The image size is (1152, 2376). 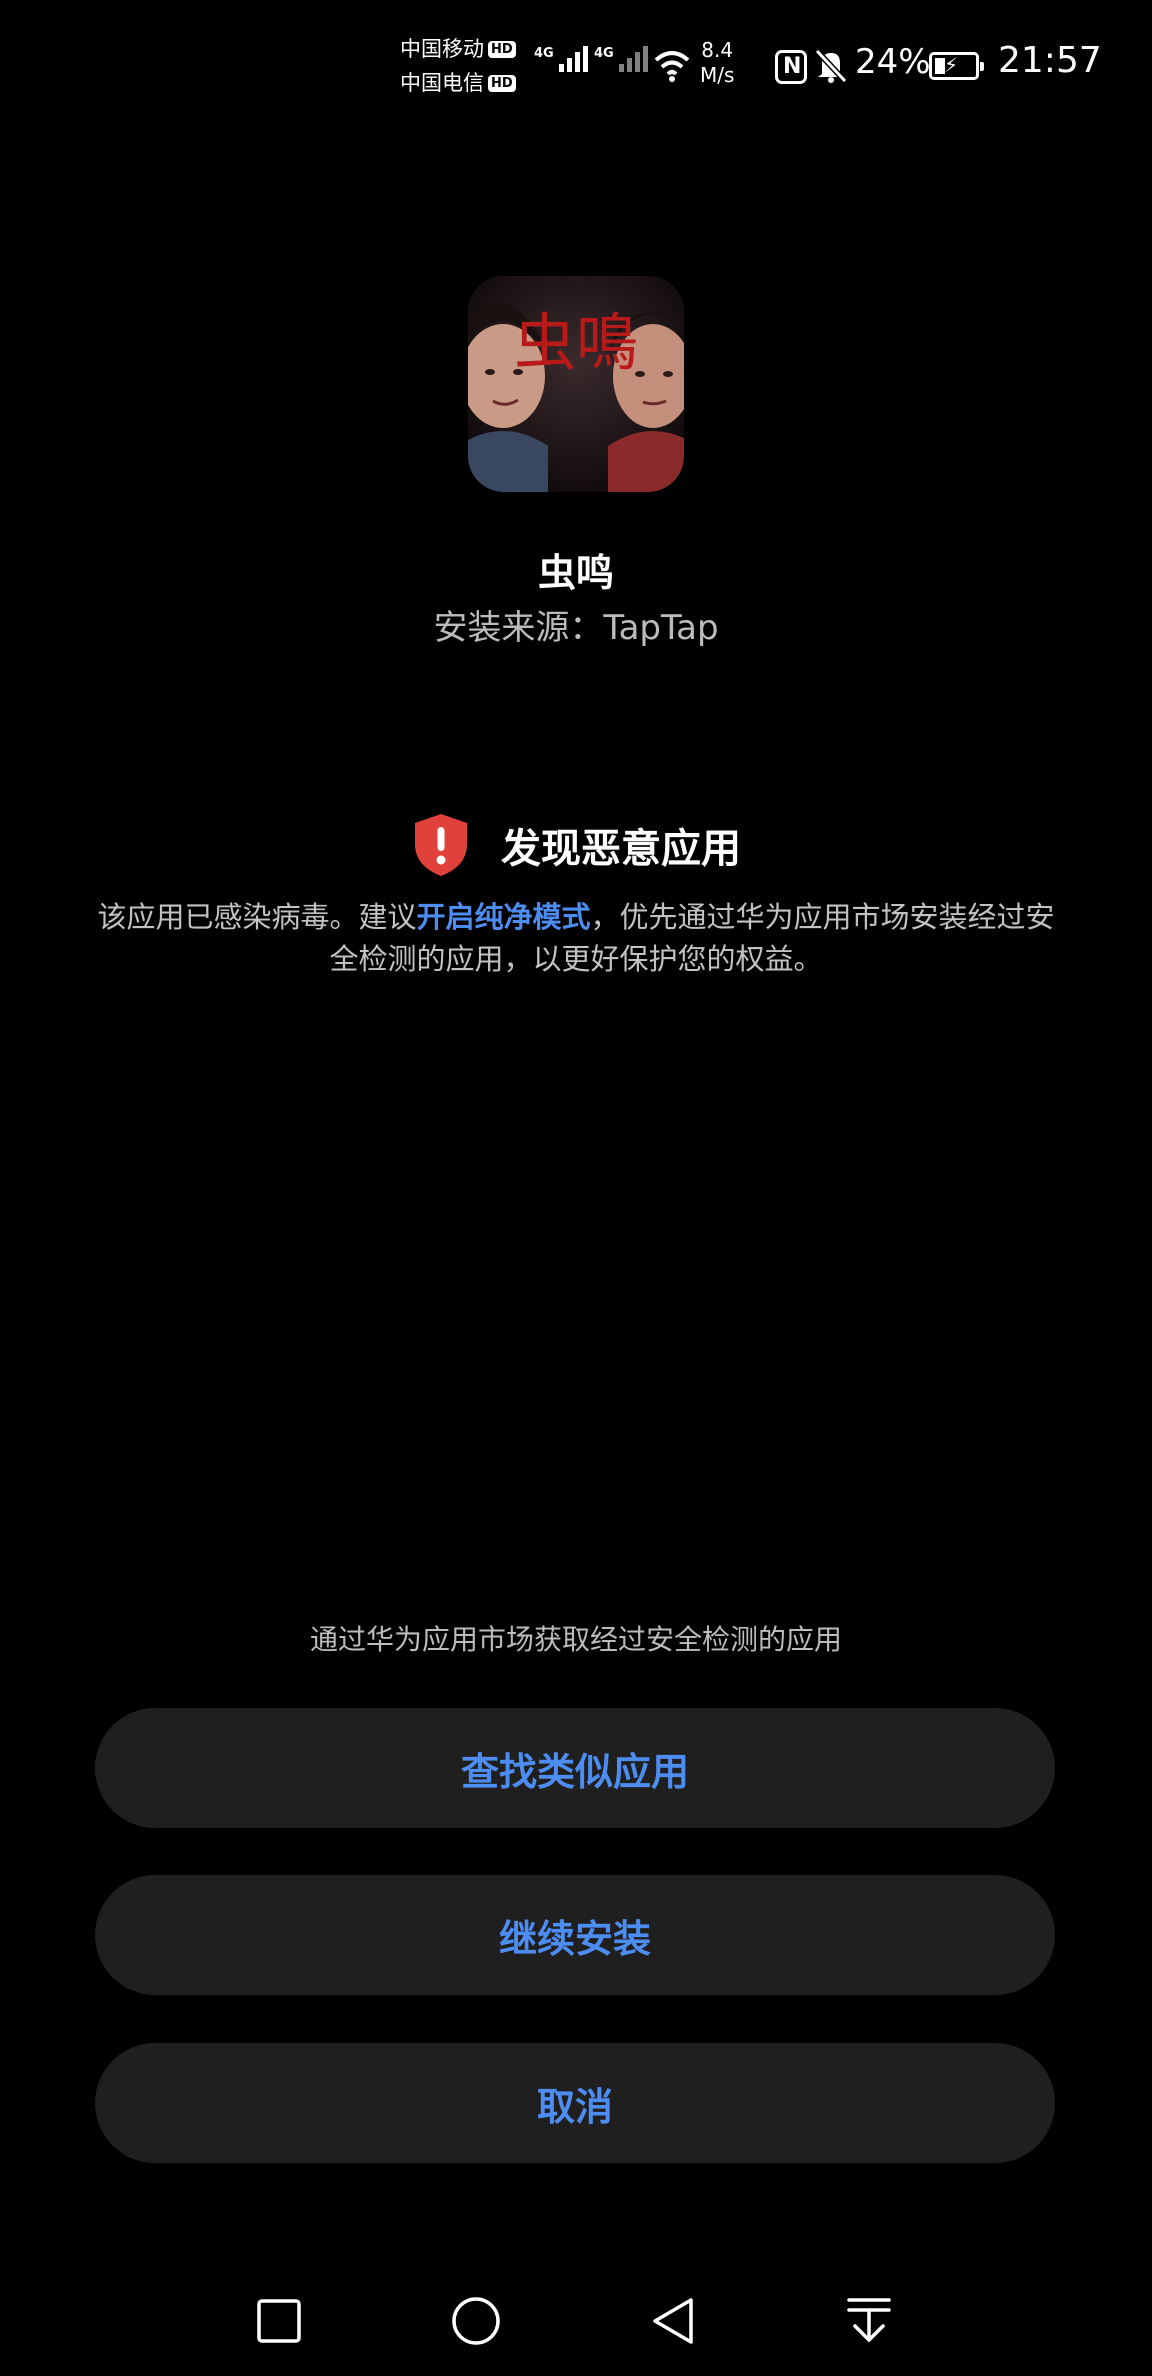 What do you see at coordinates (1050, 60) in the screenshot?
I see `clock: 21:57` at bounding box center [1050, 60].